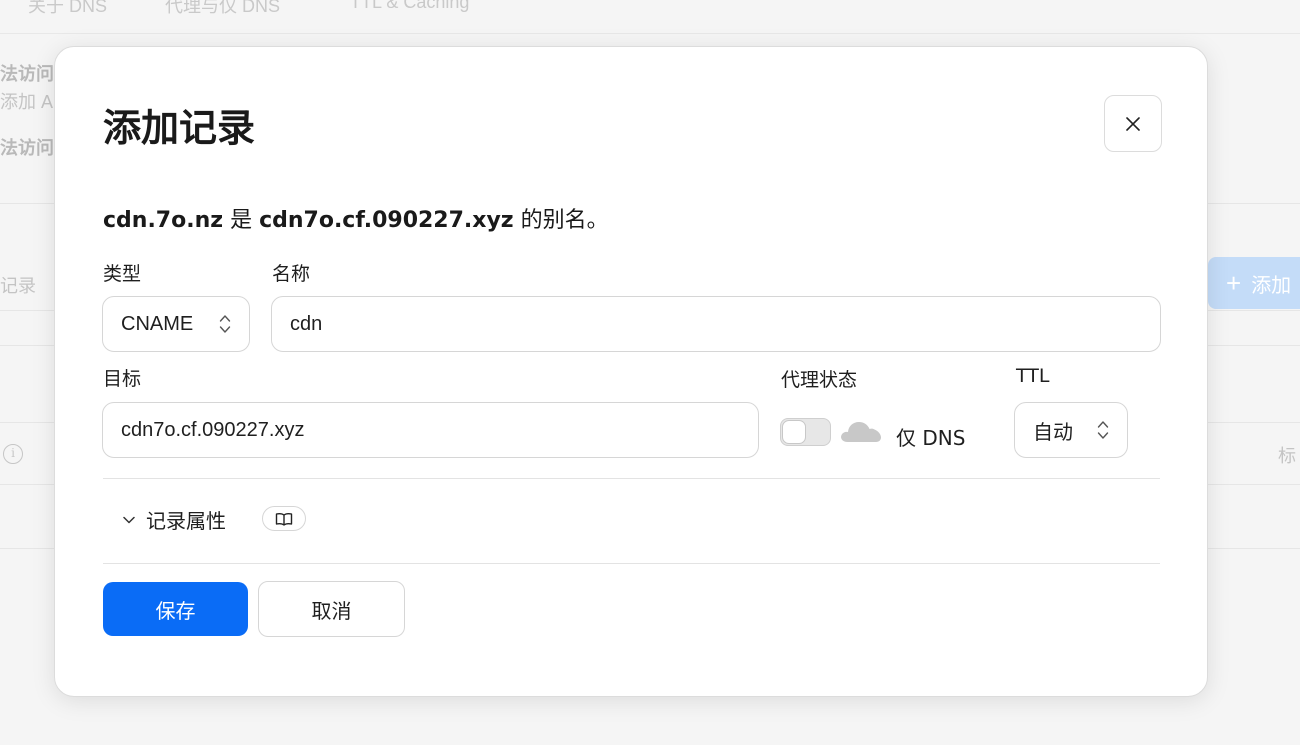 The image size is (1300, 745). I want to click on plus-icon: +, so click(1234, 283).